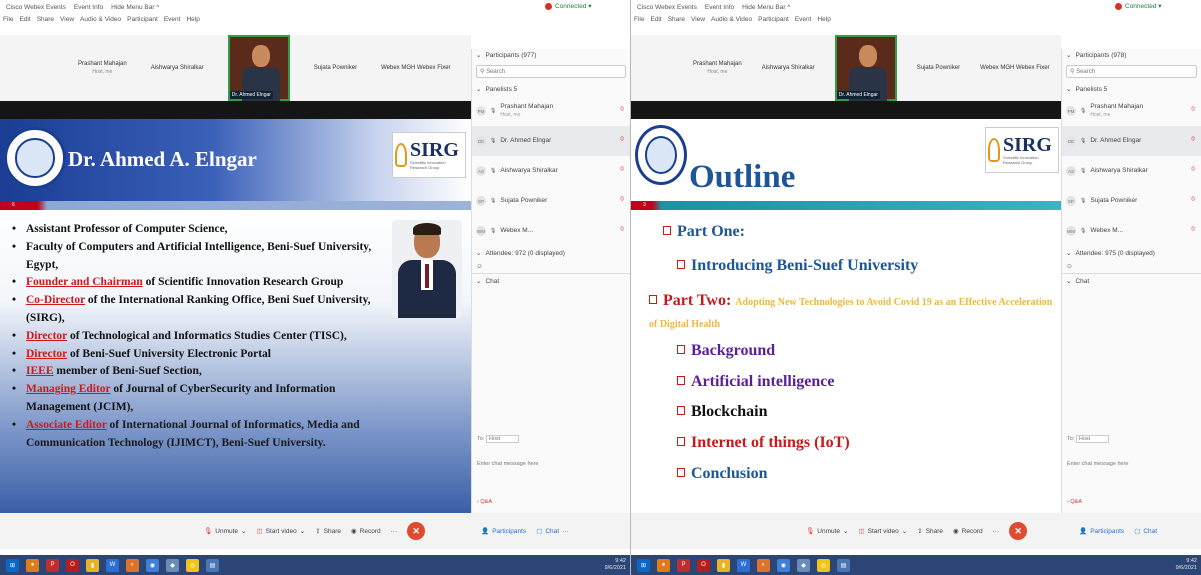  What do you see at coordinates (551, 253) in the screenshot?
I see `attendees-header: ⌄ Attendee: 972 (0 displayed)` at bounding box center [551, 253].